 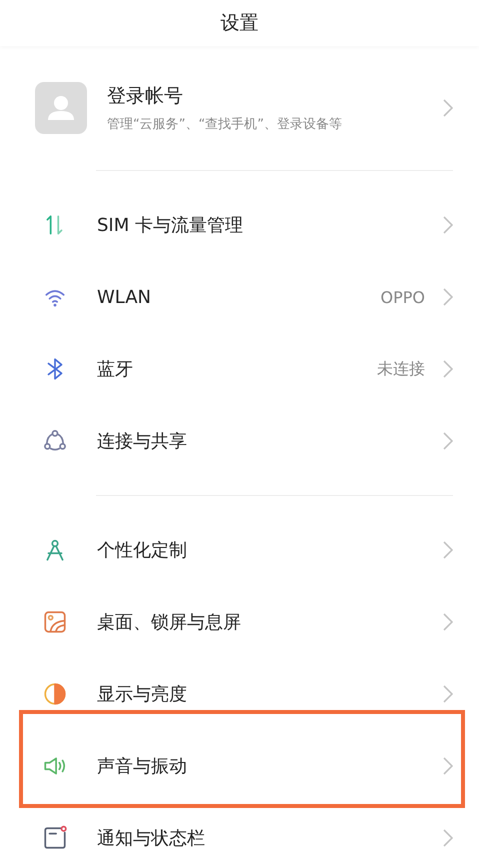 I want to click on item-label: WLAN, so click(x=124, y=297).